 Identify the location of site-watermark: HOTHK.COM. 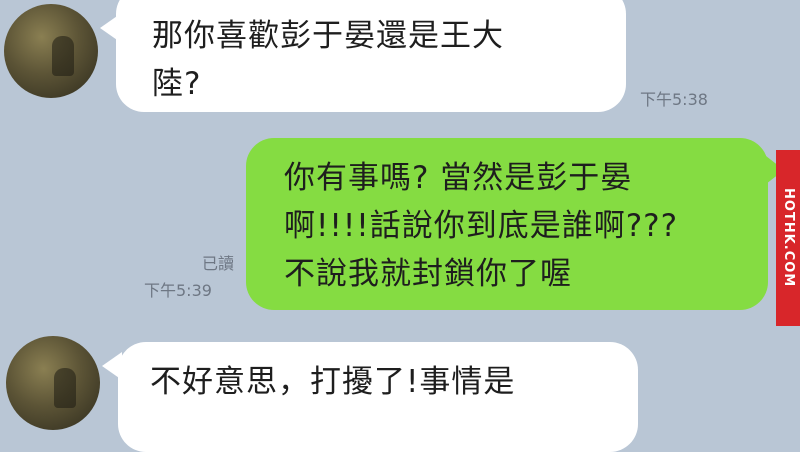
(788, 238).